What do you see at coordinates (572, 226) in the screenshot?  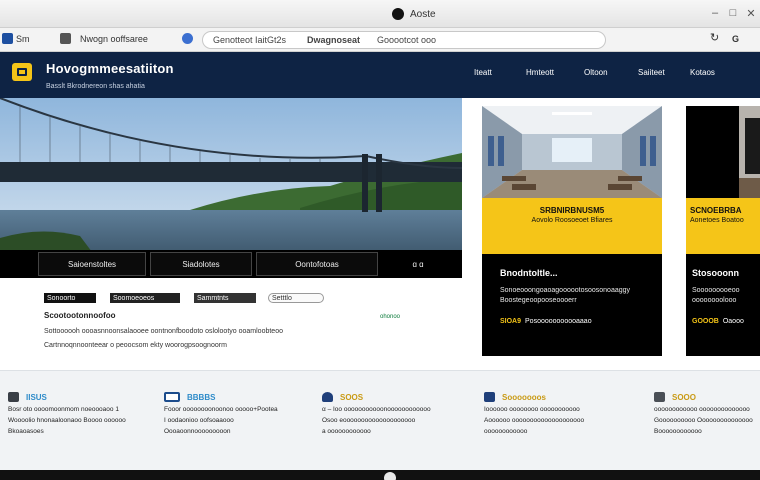 I see `card-1-banner: SRBNIRBNUSM5 Aovolo Roosoeoet Bfiares` at bounding box center [572, 226].